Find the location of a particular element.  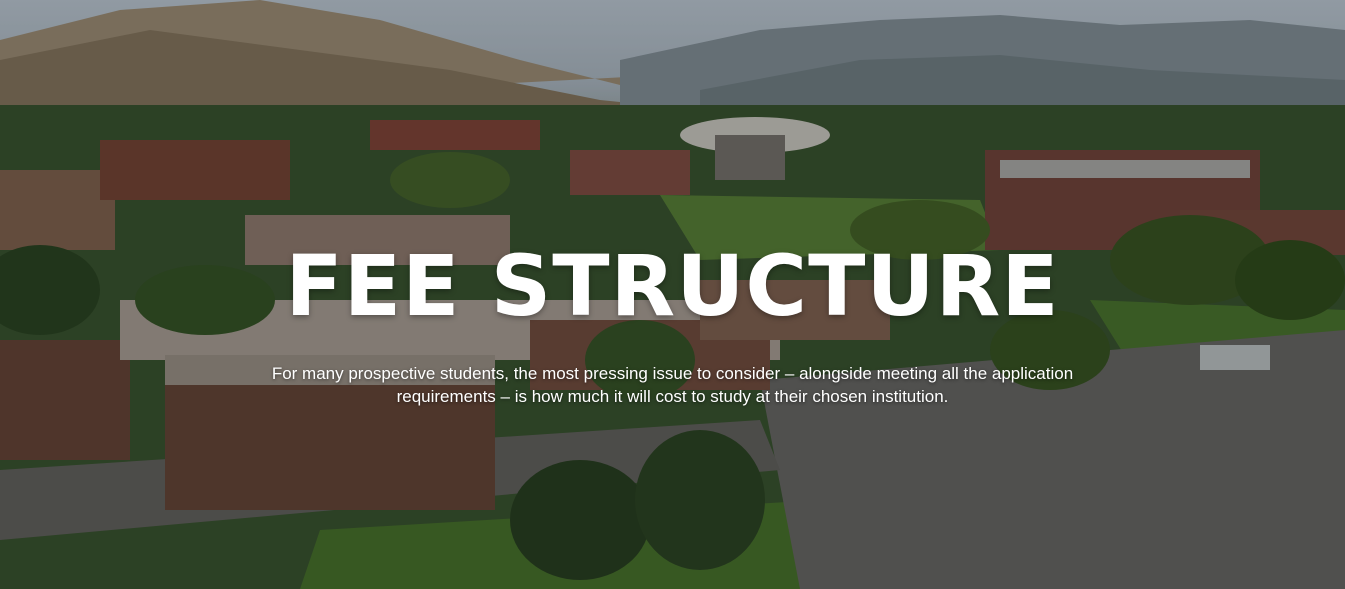

page-title: FEE STRUCTURE is located at coordinates (672, 286).